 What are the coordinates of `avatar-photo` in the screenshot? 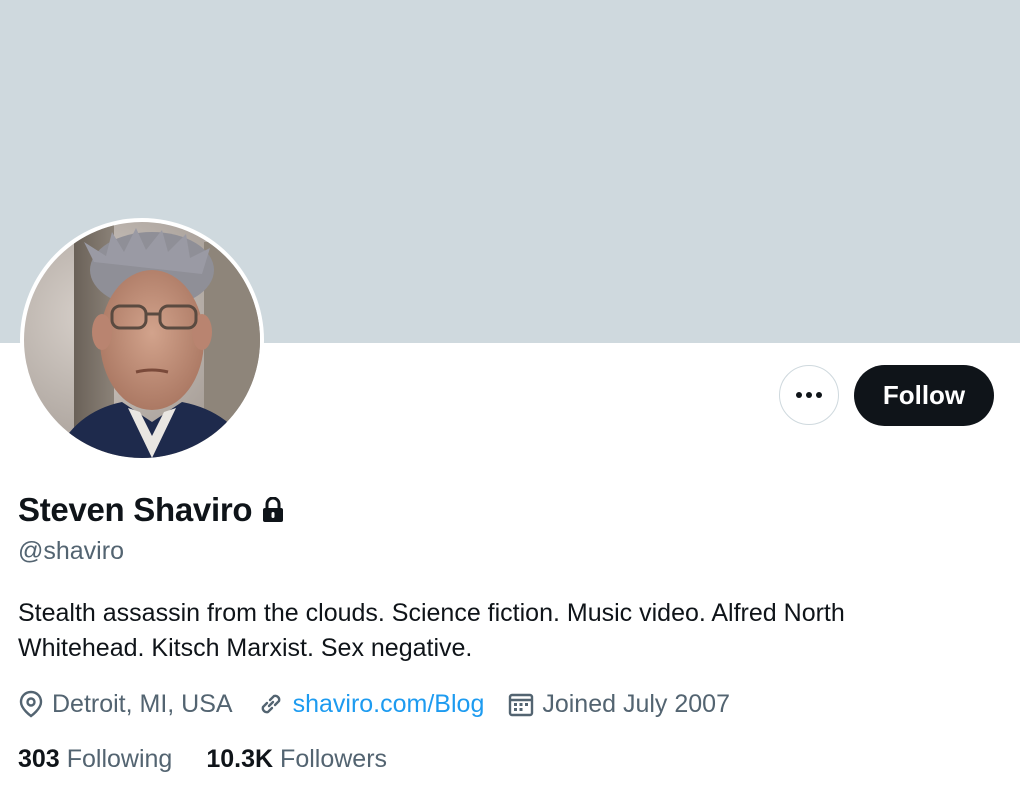 It's located at (142, 340).